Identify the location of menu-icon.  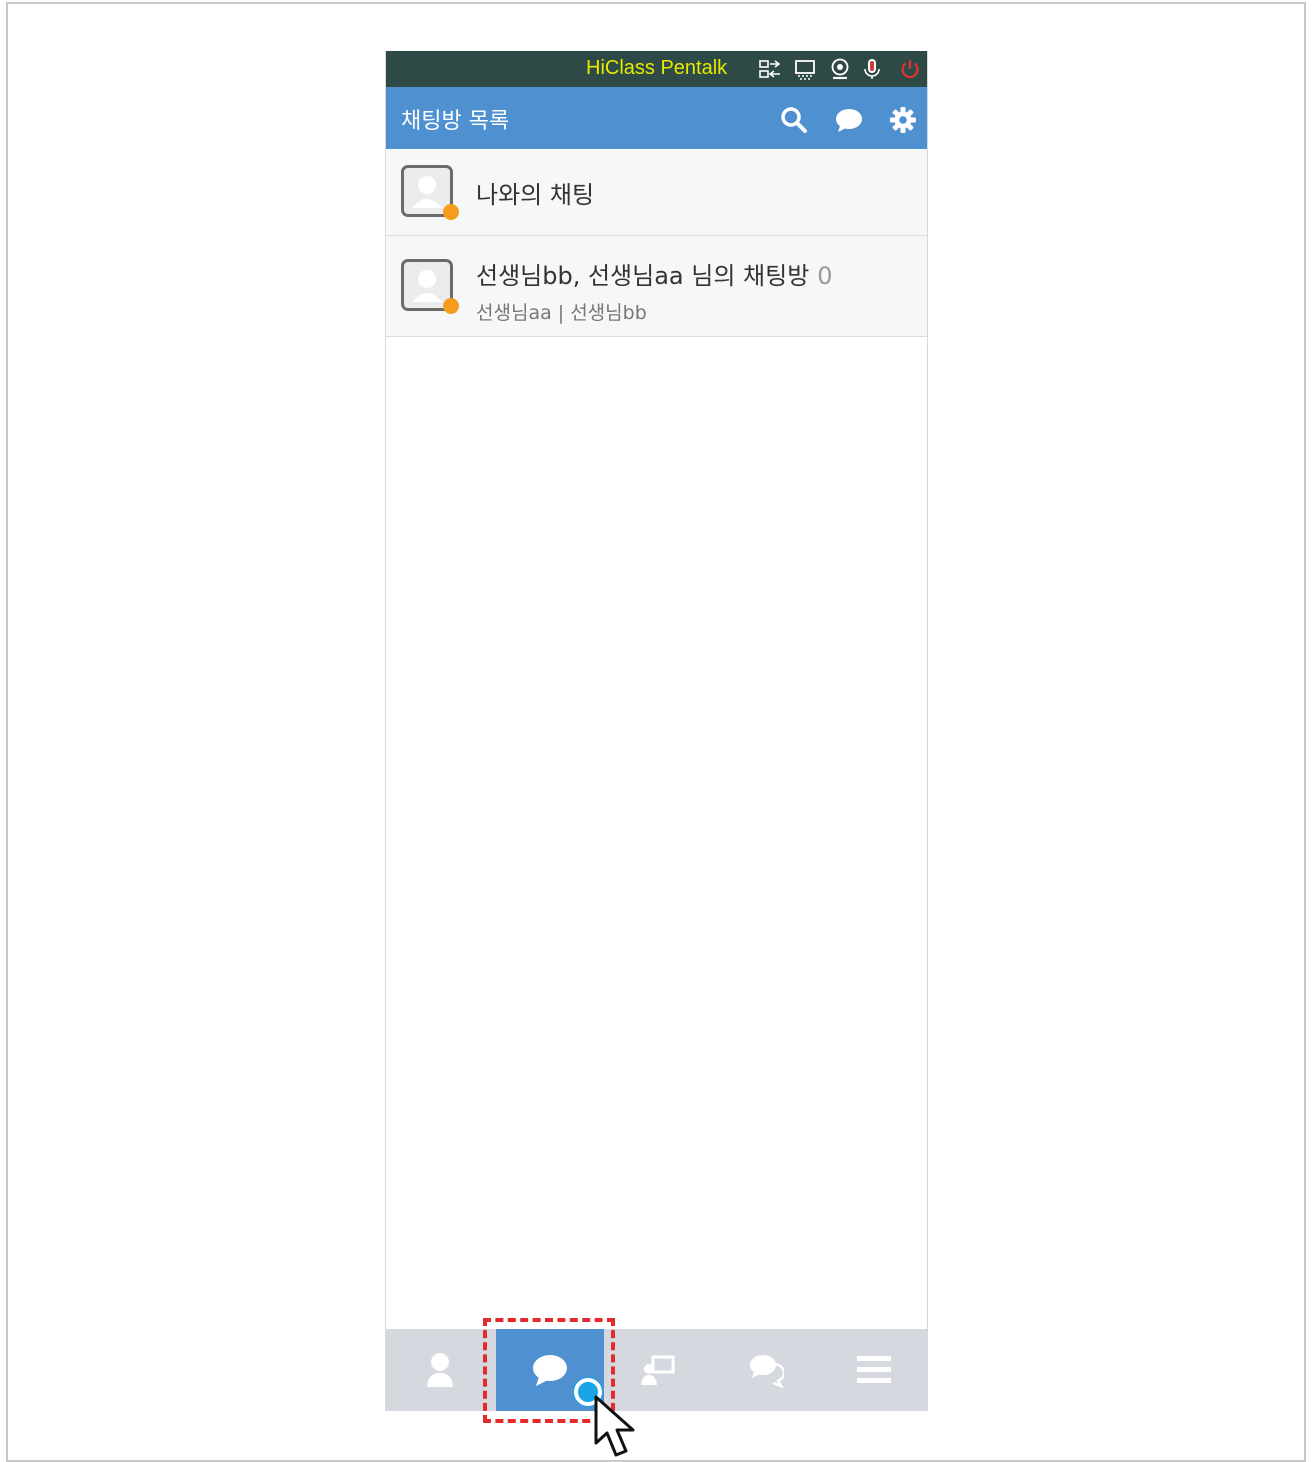
(874, 1369).